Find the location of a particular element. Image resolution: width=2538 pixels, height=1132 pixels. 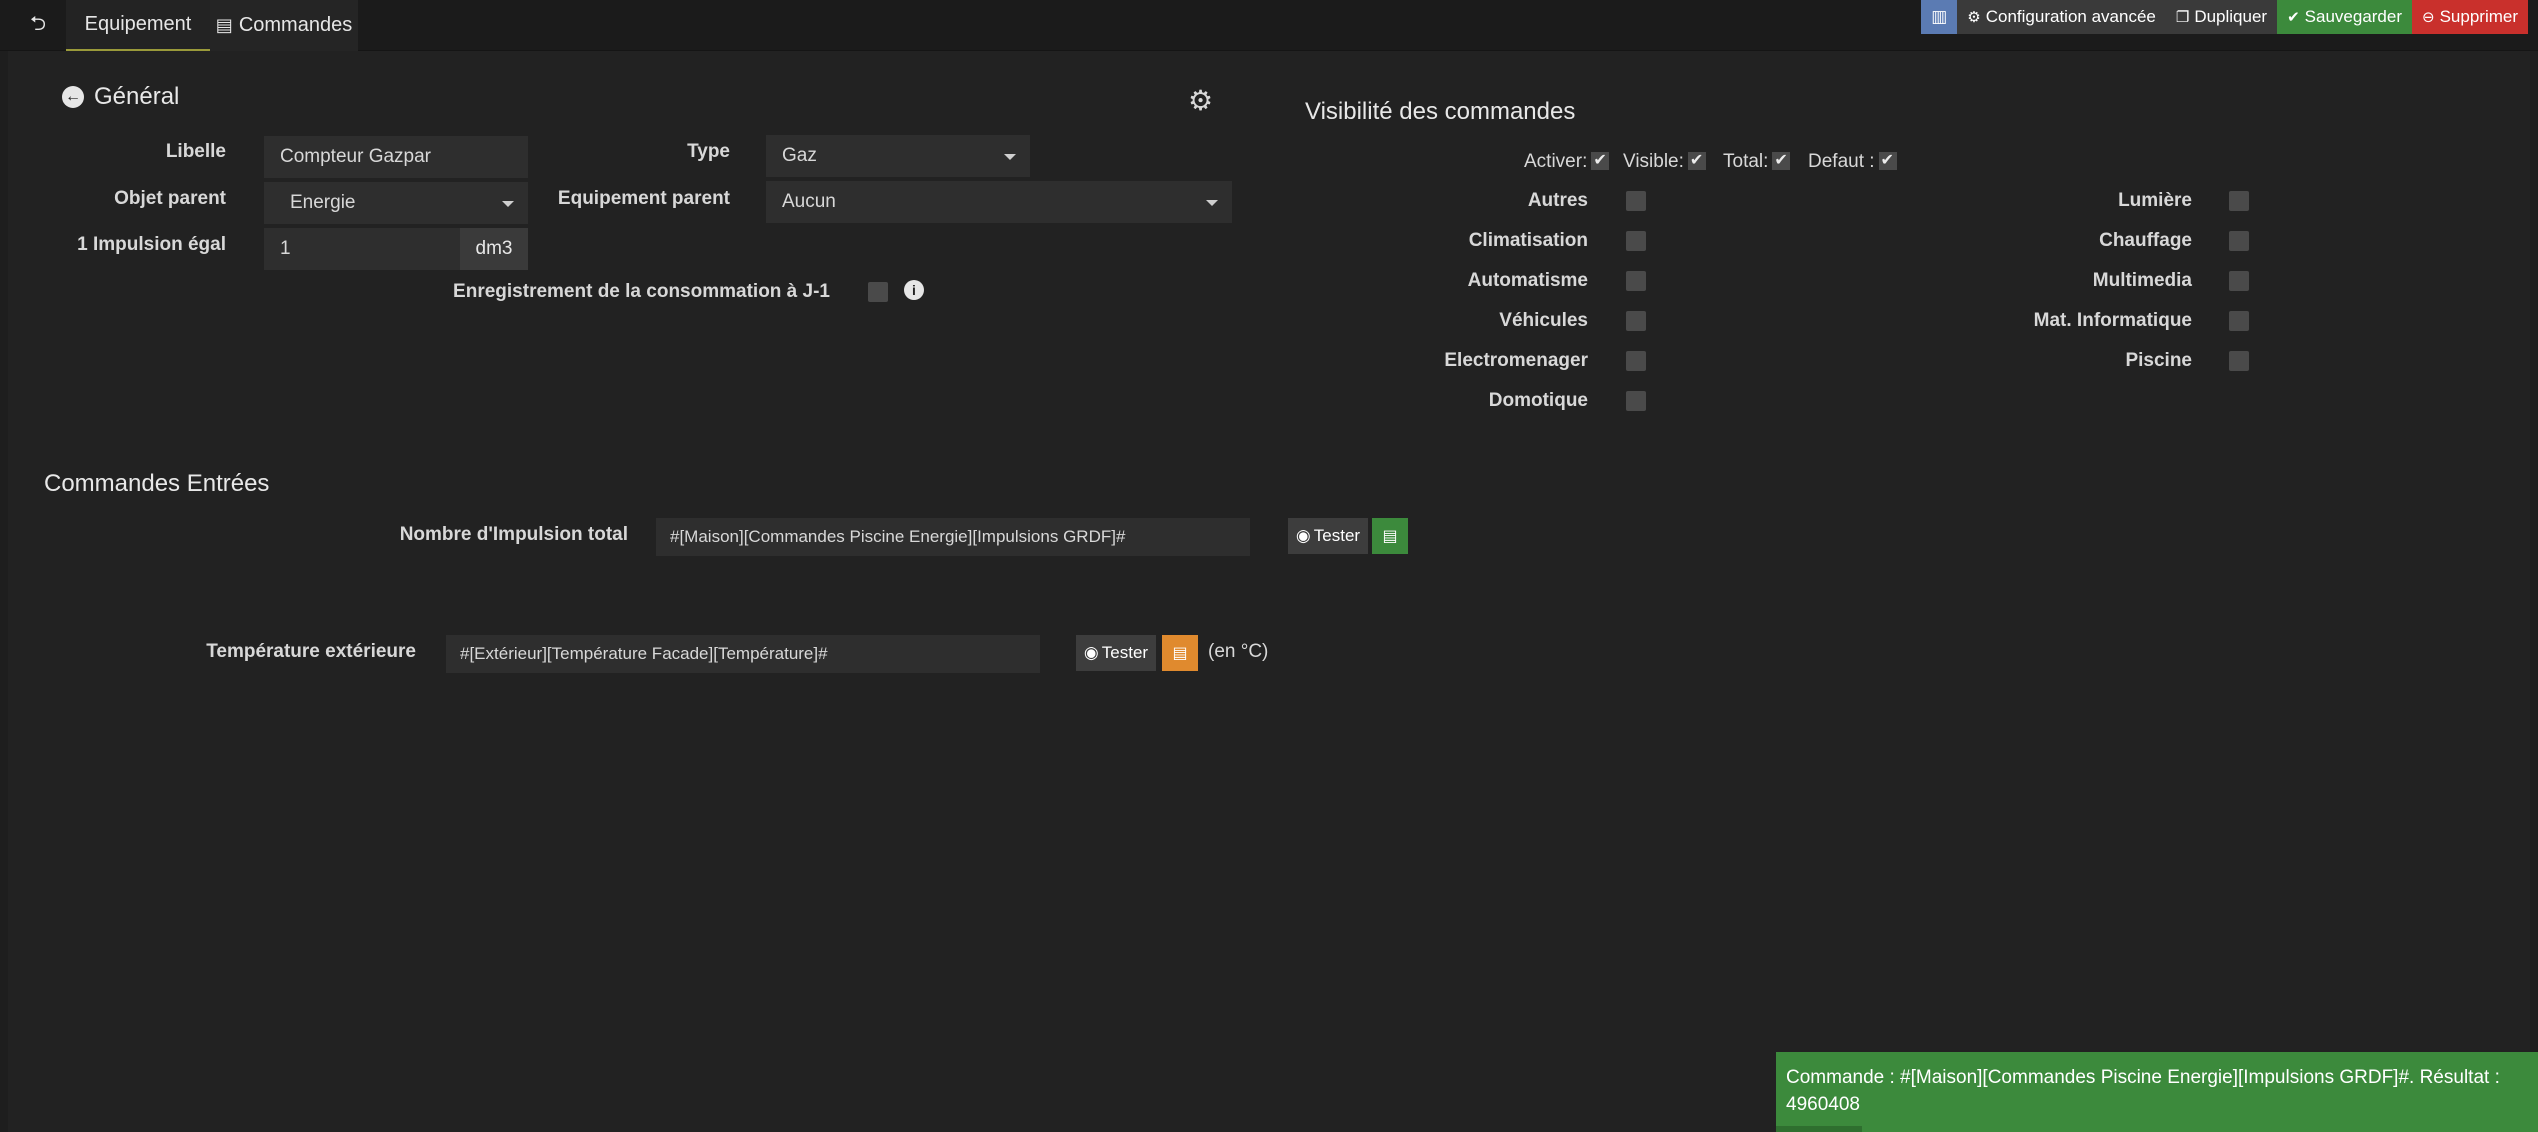

supprimer-button: ⊖ Supprimer is located at coordinates (2470, 17).